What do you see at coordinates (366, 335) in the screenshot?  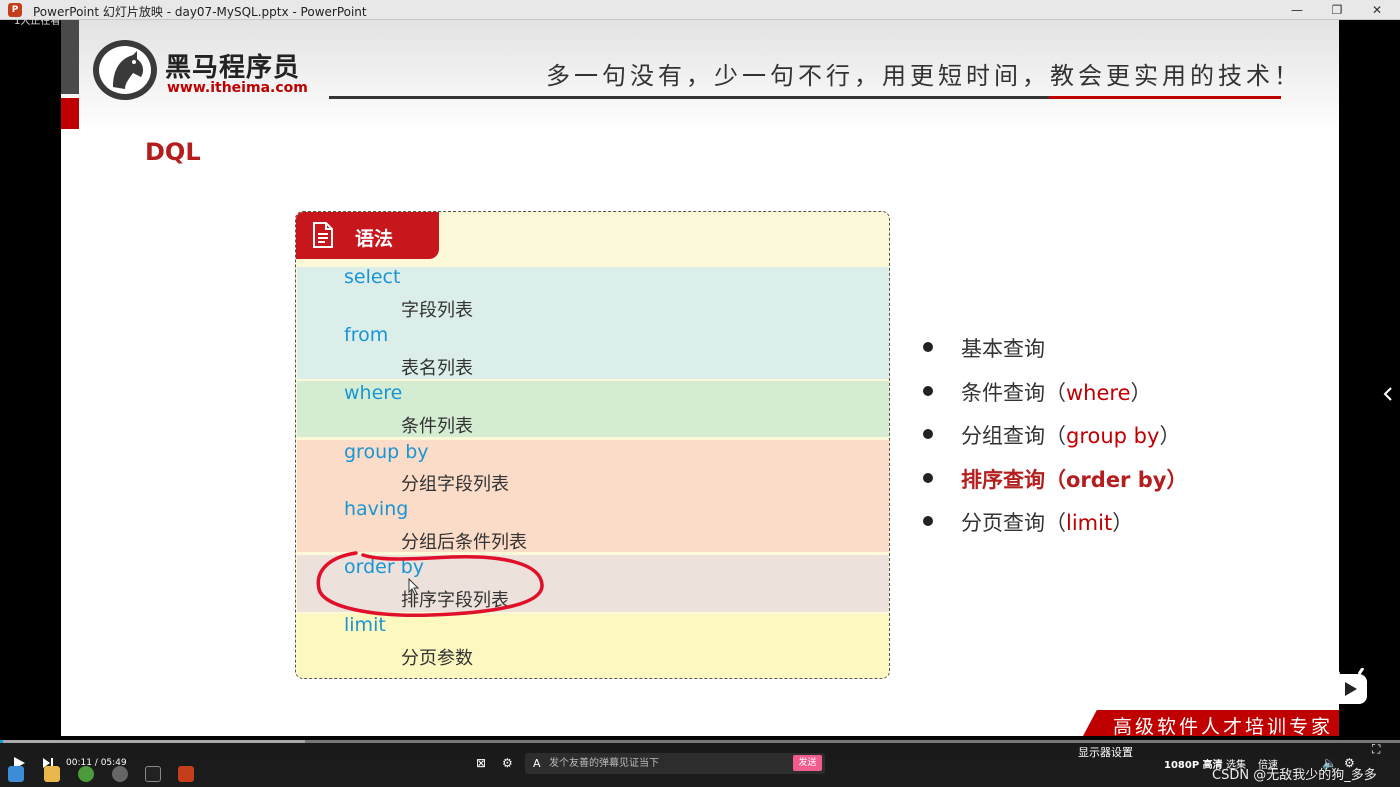 I see `keyword-from: from` at bounding box center [366, 335].